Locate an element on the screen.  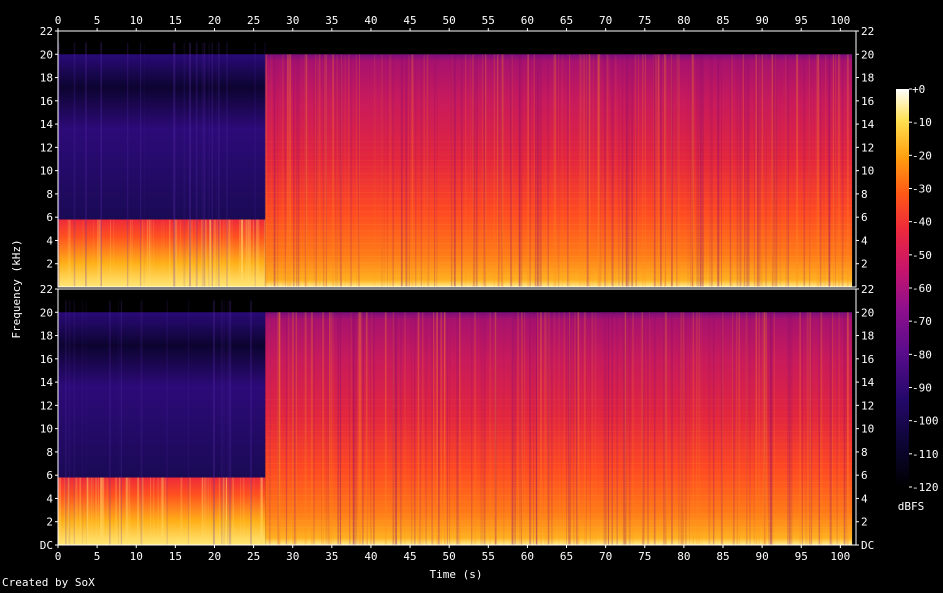
x-tick-label-top: 55 is located at coordinates (488, 20).